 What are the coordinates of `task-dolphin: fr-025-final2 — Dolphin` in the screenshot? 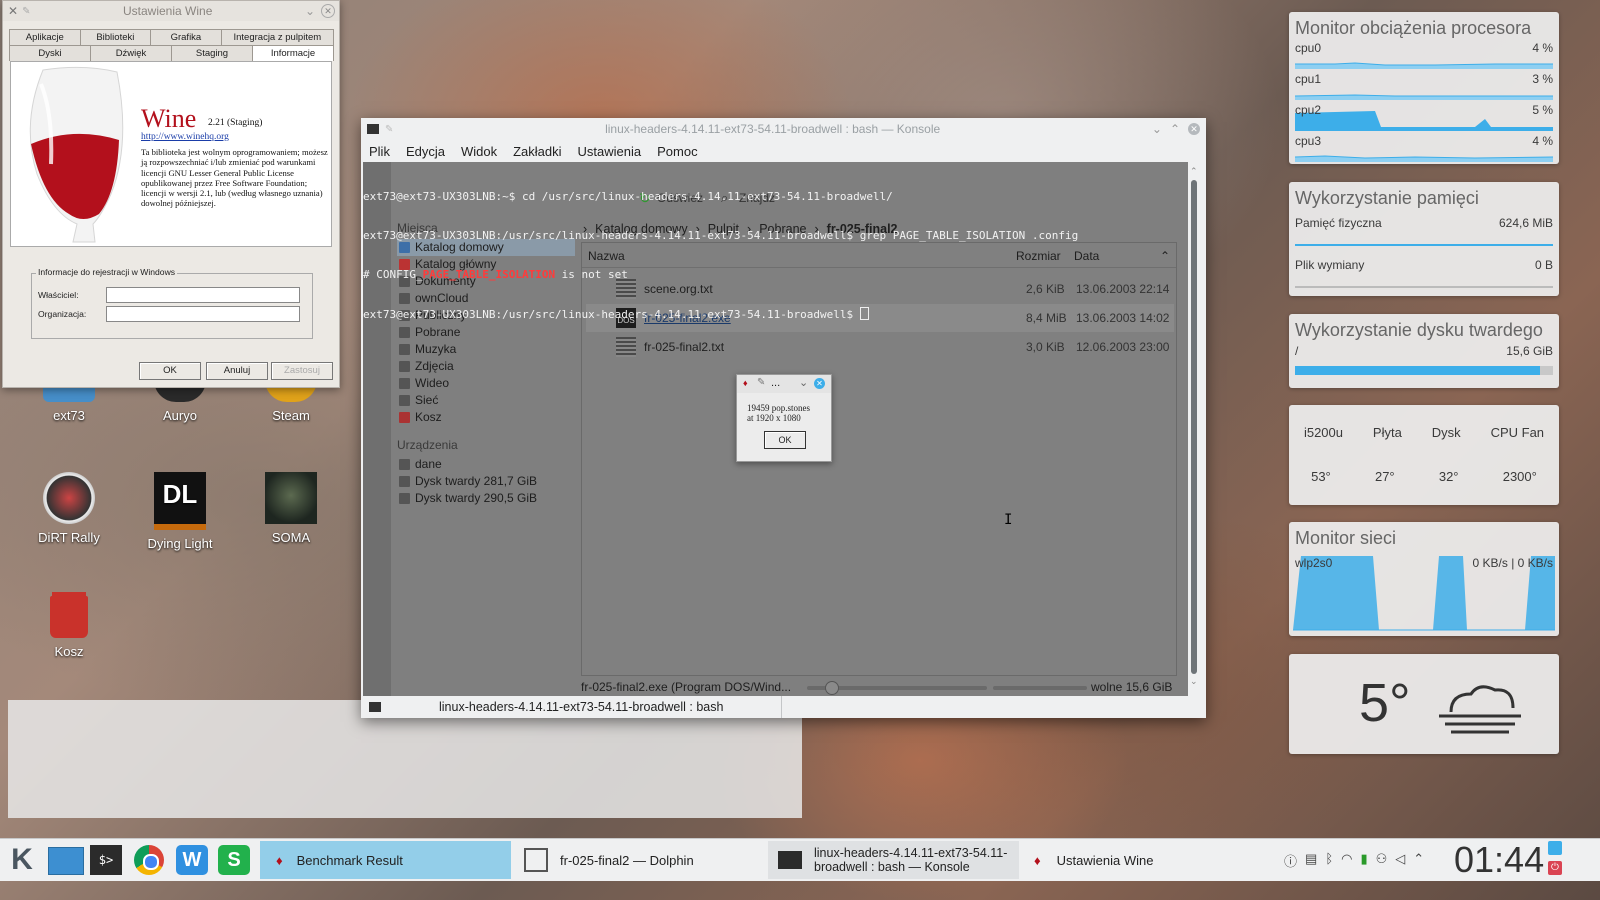 It's located at (639, 860).